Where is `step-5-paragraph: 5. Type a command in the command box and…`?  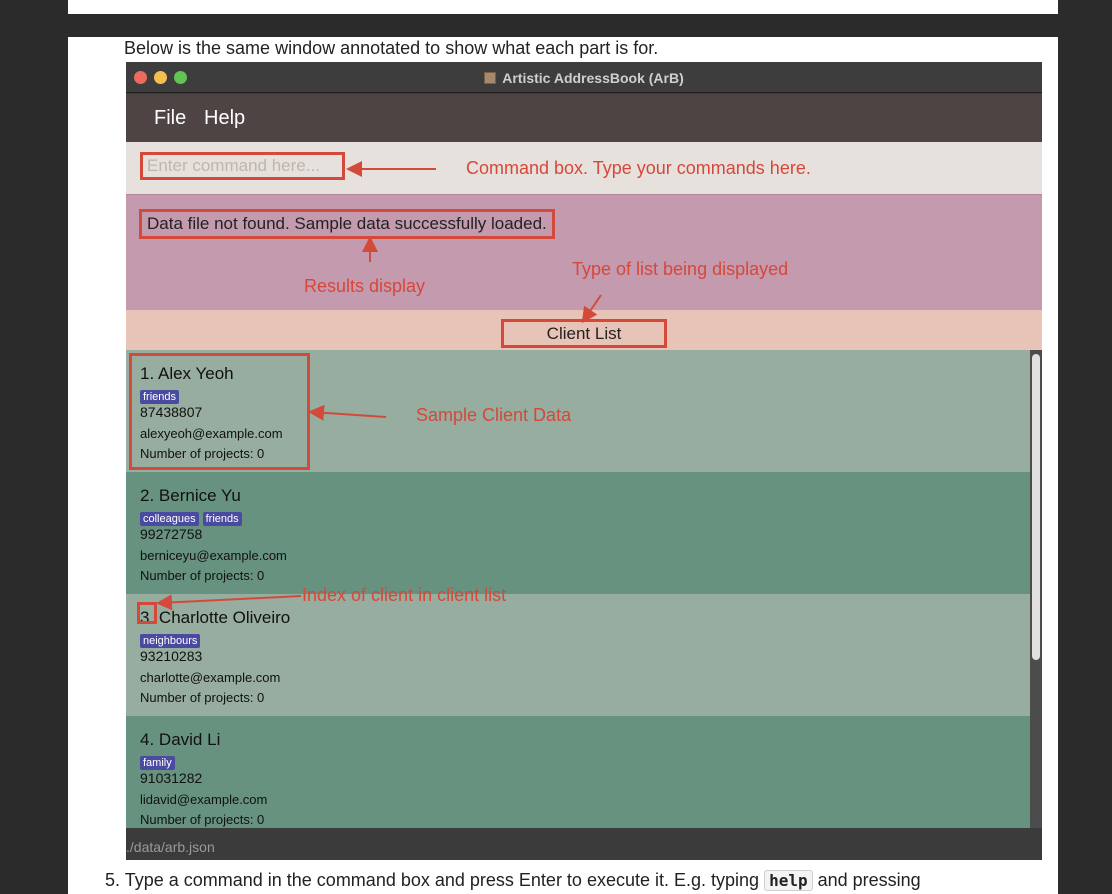 step-5-paragraph: 5. Type a command in the command box and… is located at coordinates (513, 880).